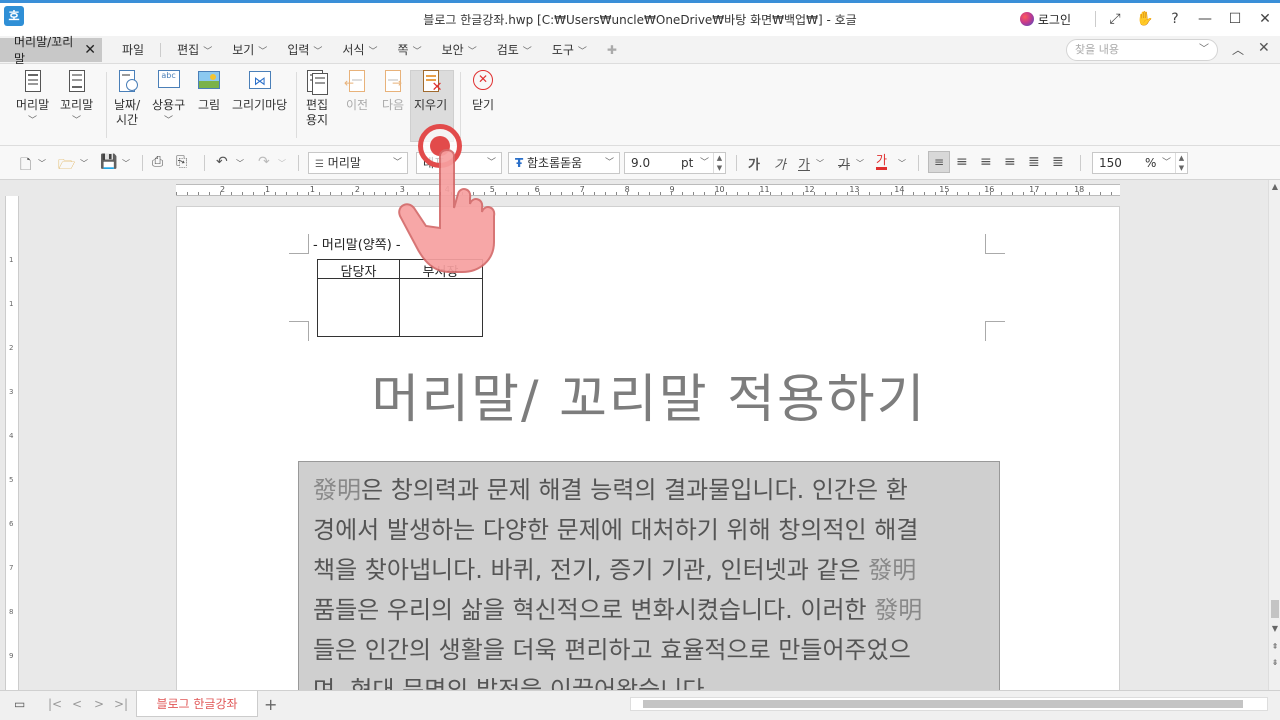 This screenshot has height=720, width=1280. I want to click on document-title: 머리말/ 꼬리말 적용하기, so click(649, 394).